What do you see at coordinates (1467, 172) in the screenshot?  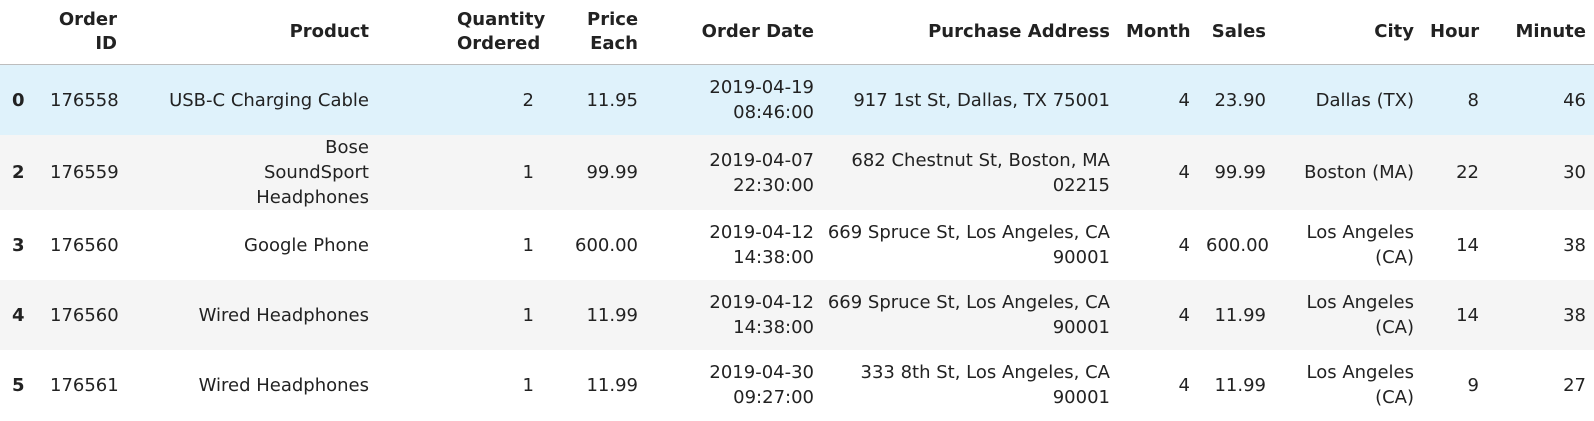 I see `hour-cell: 22` at bounding box center [1467, 172].